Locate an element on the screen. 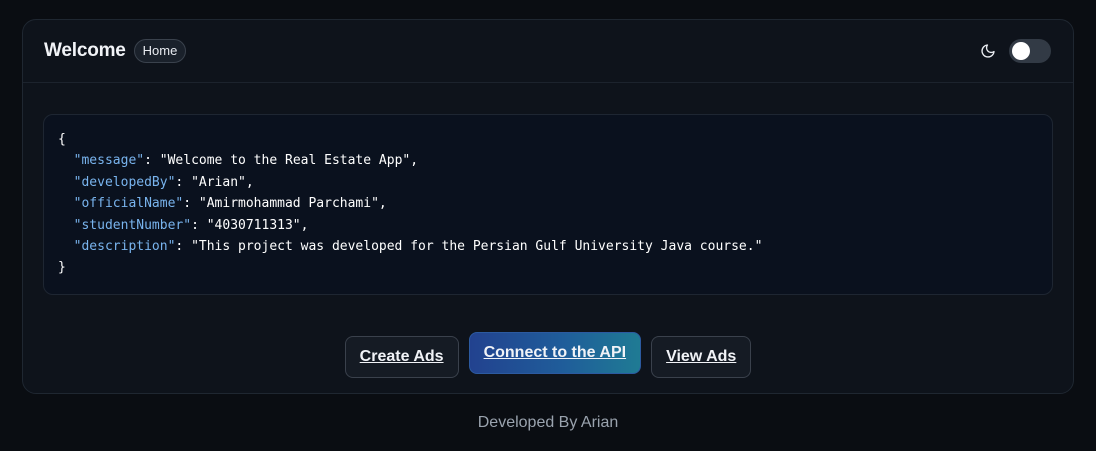 This screenshot has height=451, width=1096. json-value: "Amirmohammad Parchami", is located at coordinates (292, 204).